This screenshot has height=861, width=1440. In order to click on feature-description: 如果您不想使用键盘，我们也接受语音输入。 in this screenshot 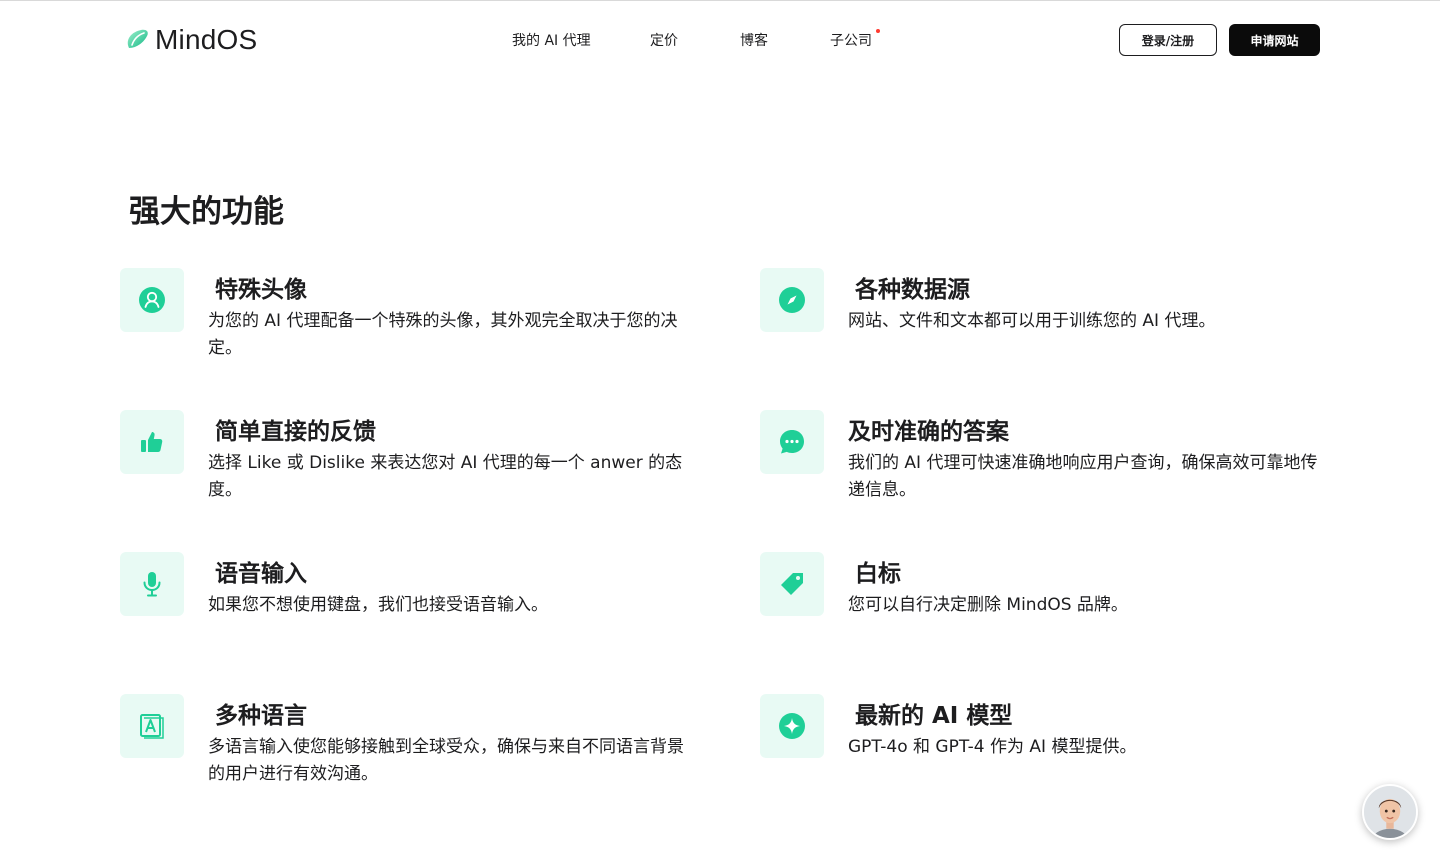, I will do `click(378, 605)`.